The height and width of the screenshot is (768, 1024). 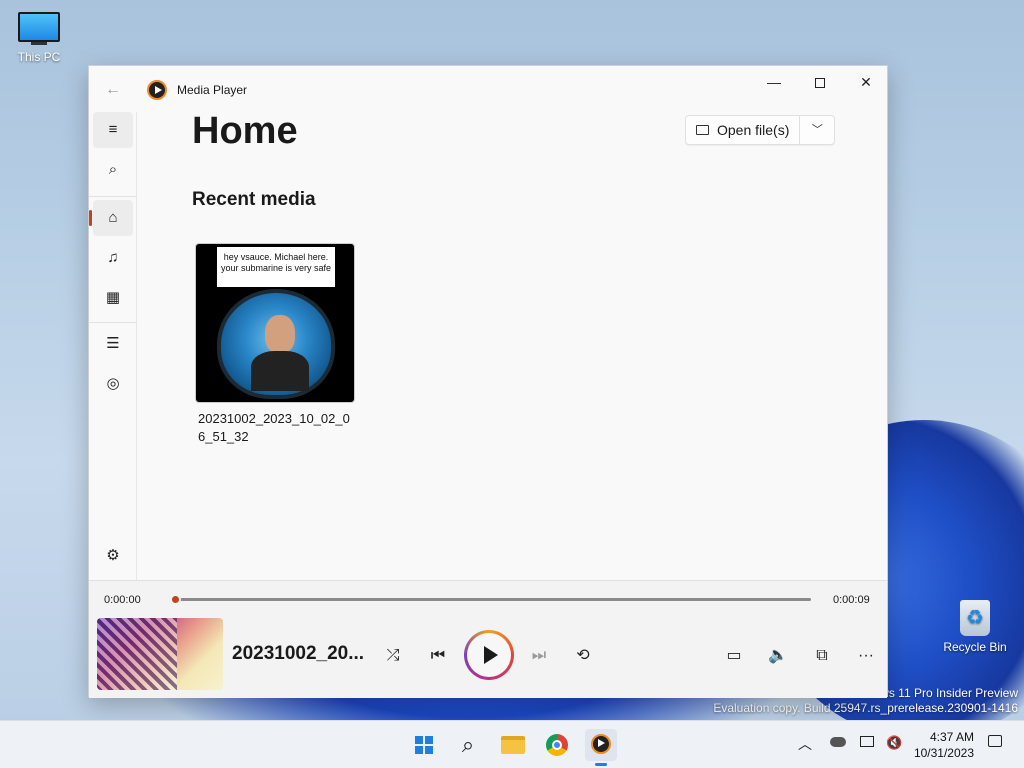 What do you see at coordinates (949, 693) in the screenshot?
I see `watermark-line-1: ws 11 Pro Insider Preview` at bounding box center [949, 693].